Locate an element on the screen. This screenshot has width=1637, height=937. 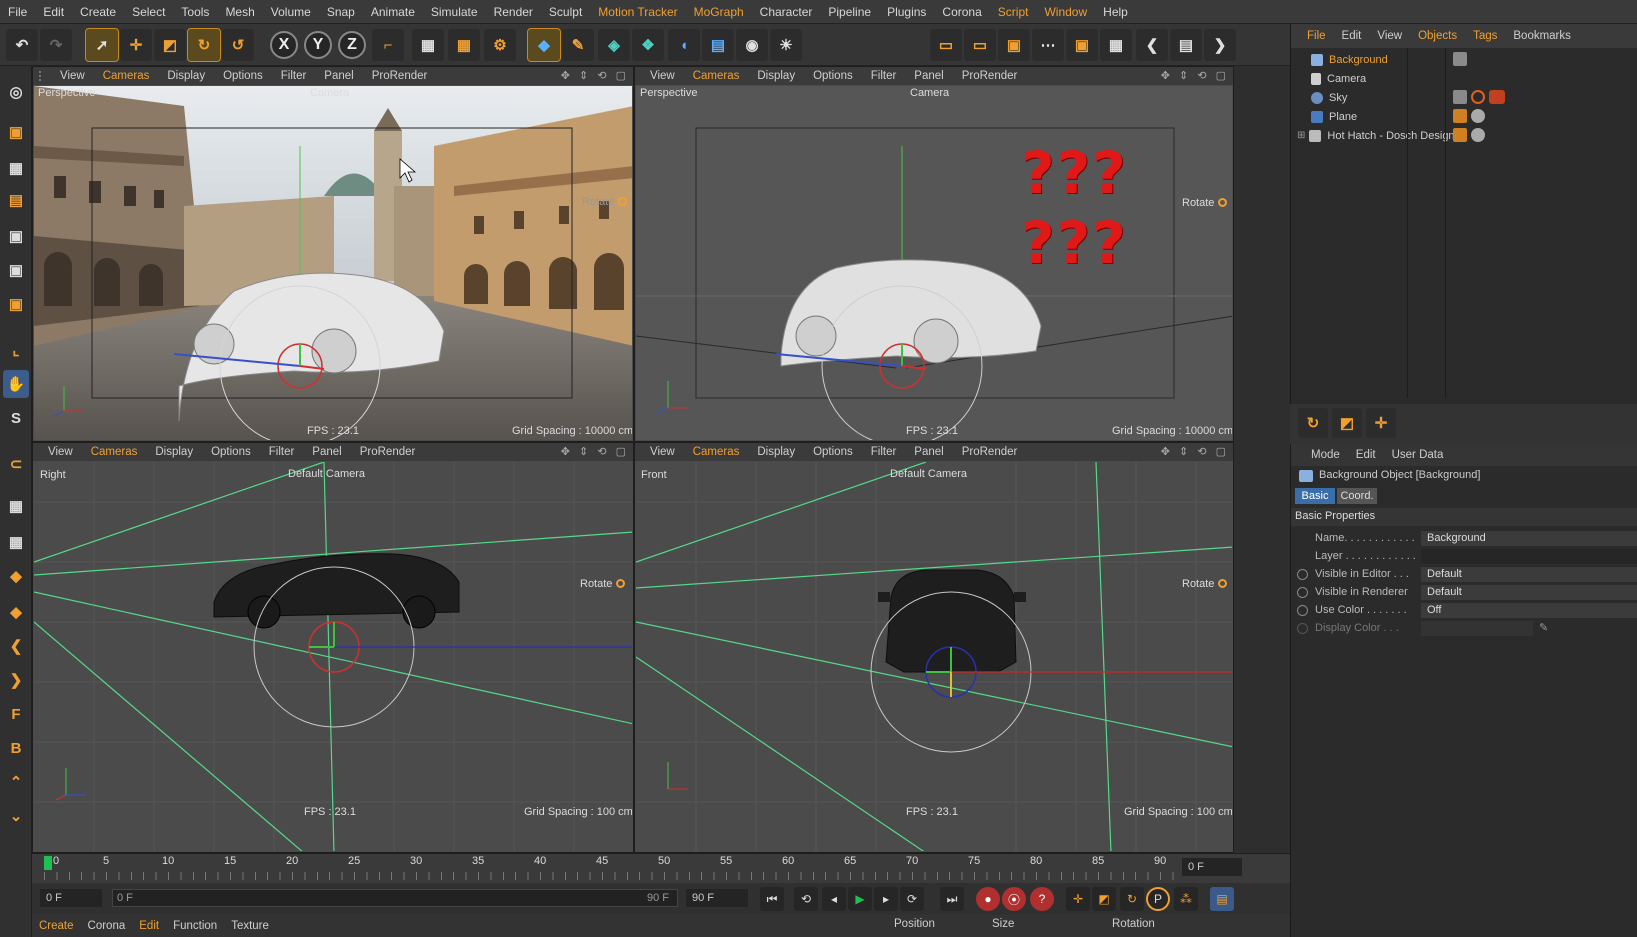
frame-step-icon: ⋯ is located at coordinates (1048, 45).